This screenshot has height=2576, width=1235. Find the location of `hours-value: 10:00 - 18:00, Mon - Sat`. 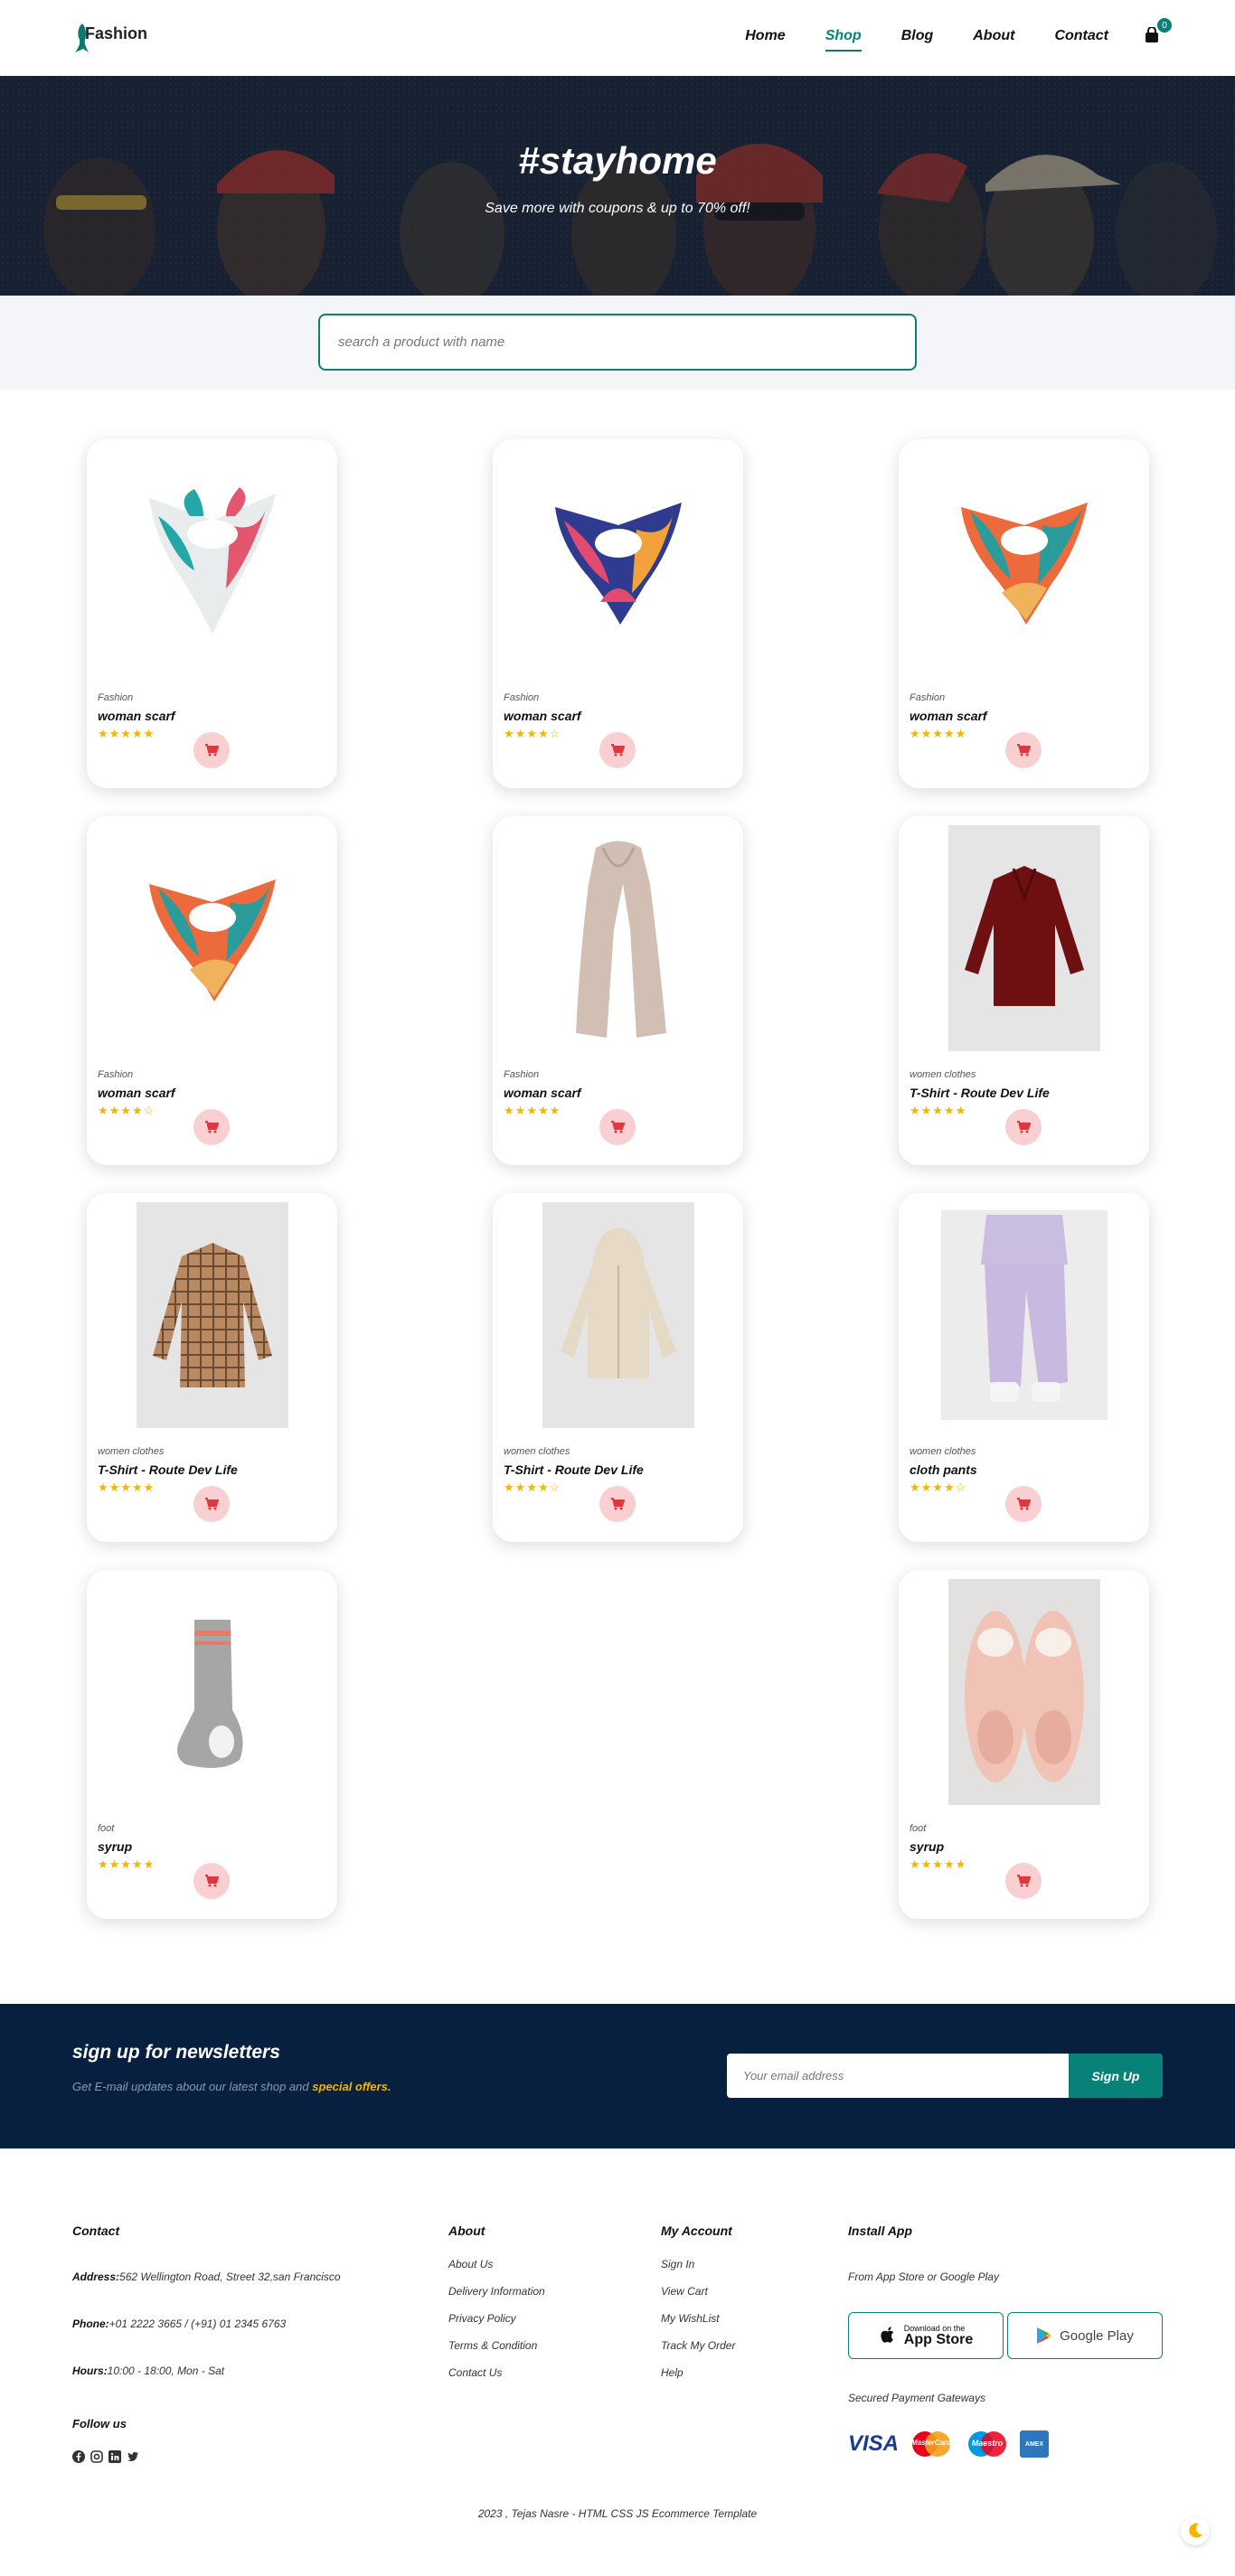

hours-value: 10:00 - 18:00, Mon - Sat is located at coordinates (166, 2371).